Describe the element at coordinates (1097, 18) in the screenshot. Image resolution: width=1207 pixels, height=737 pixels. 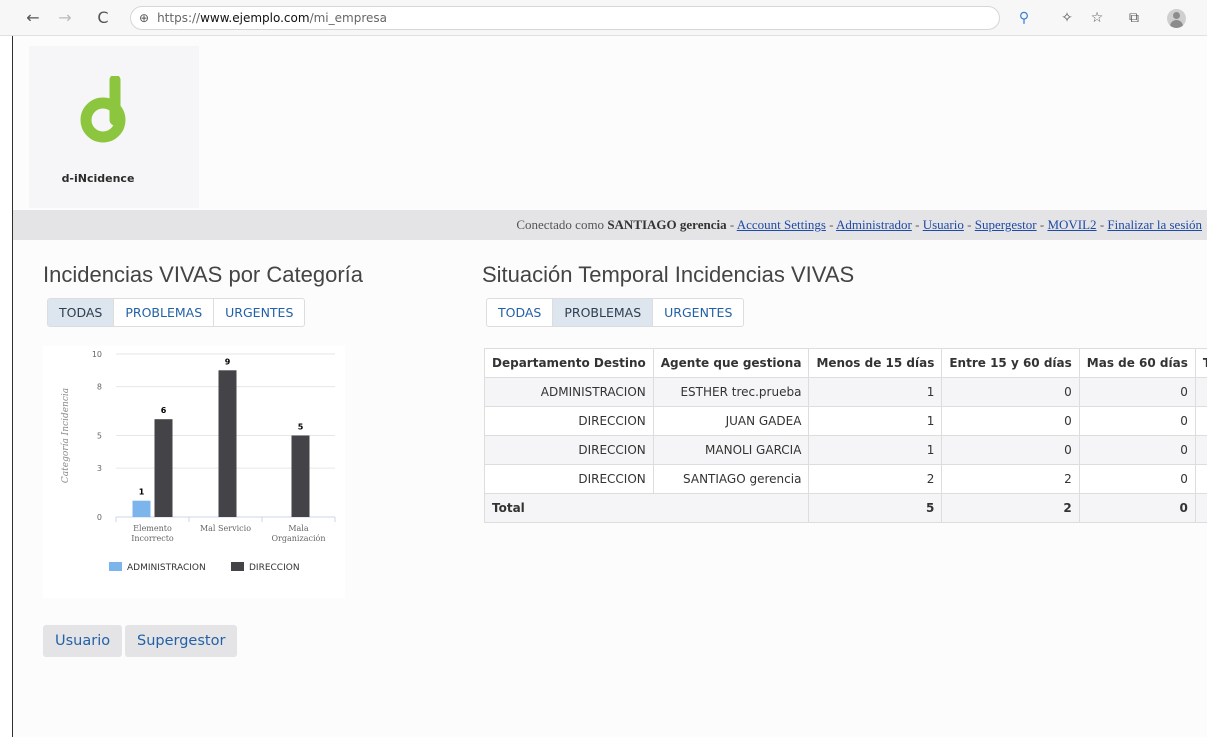
I see `favorites-icon: ☆` at that location.